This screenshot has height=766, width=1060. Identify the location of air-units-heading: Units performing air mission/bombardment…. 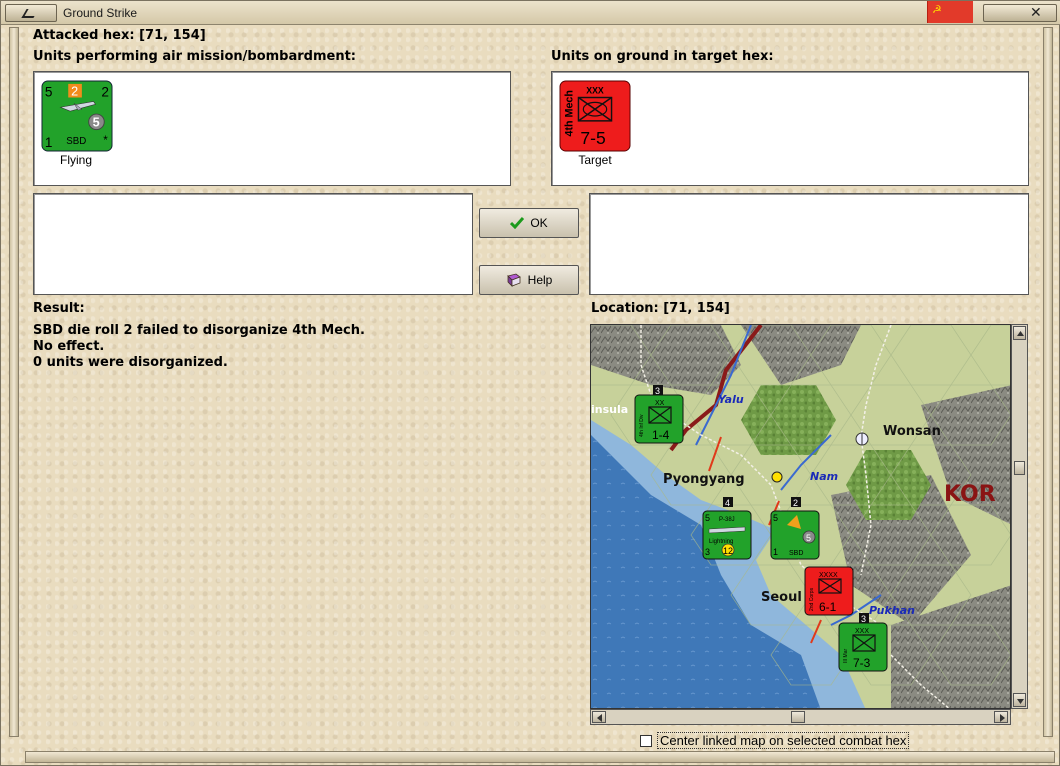
(195, 56).